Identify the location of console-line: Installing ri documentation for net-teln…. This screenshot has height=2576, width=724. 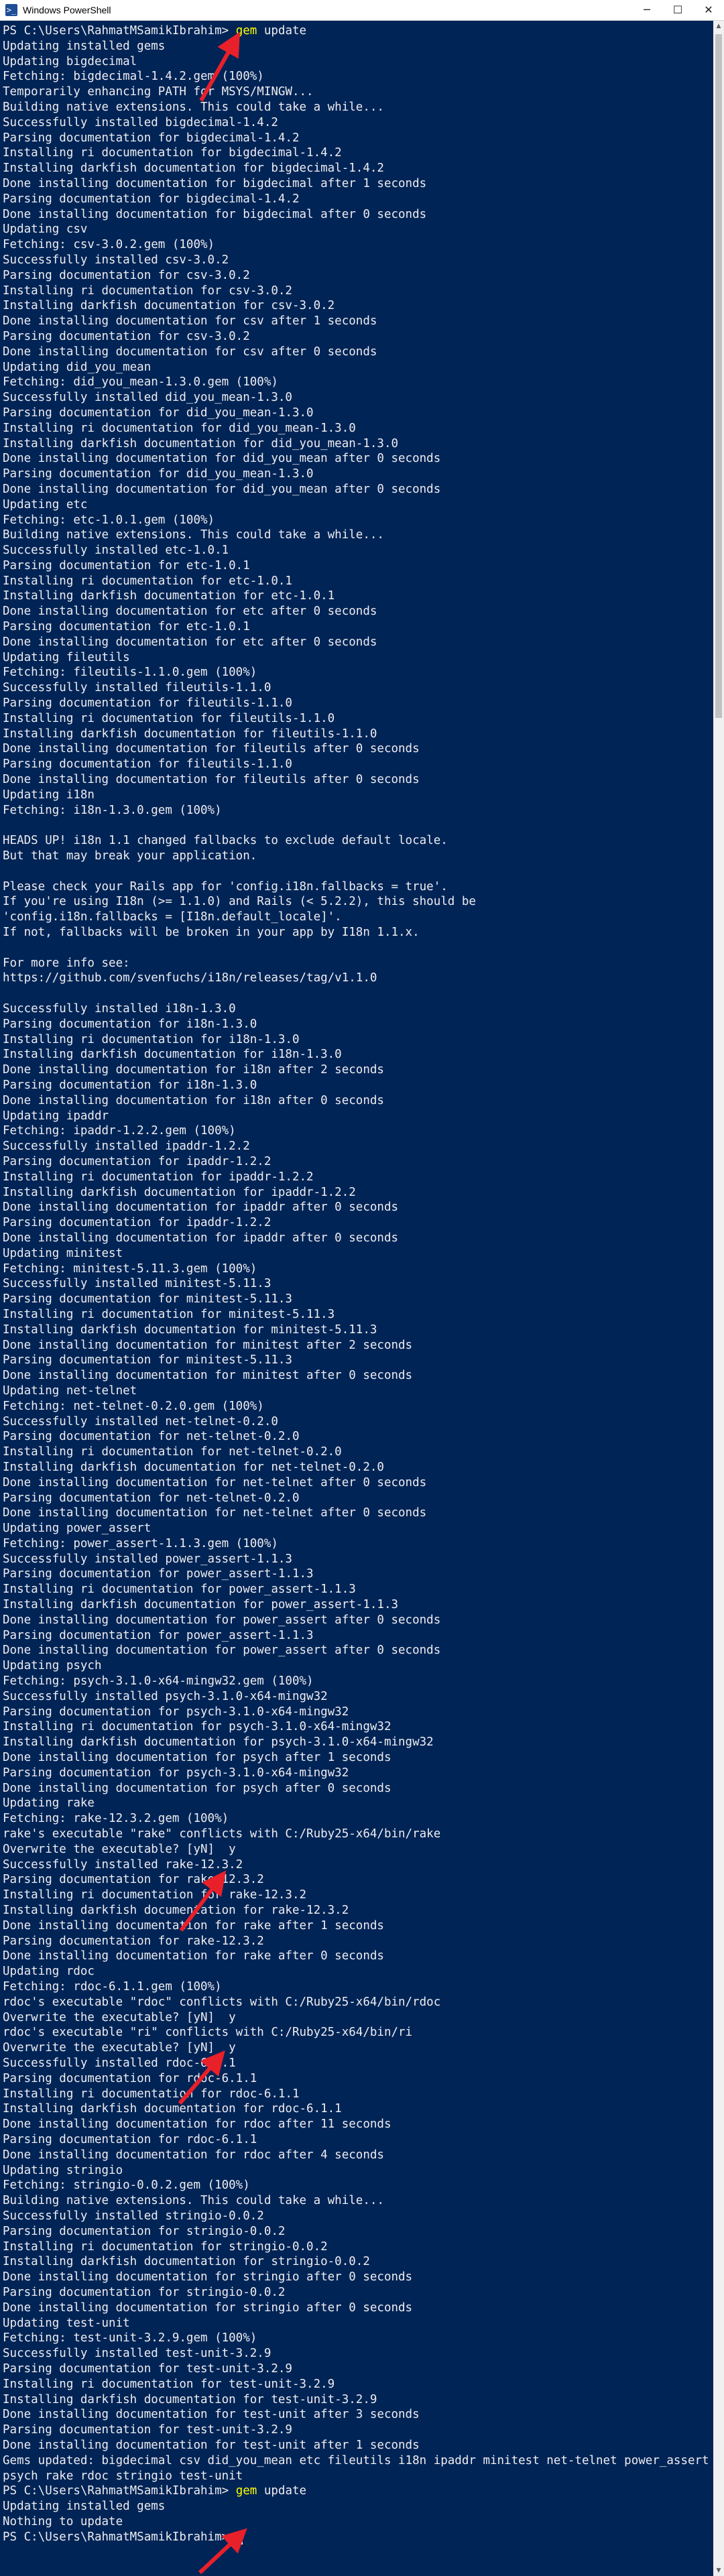
(172, 1452).